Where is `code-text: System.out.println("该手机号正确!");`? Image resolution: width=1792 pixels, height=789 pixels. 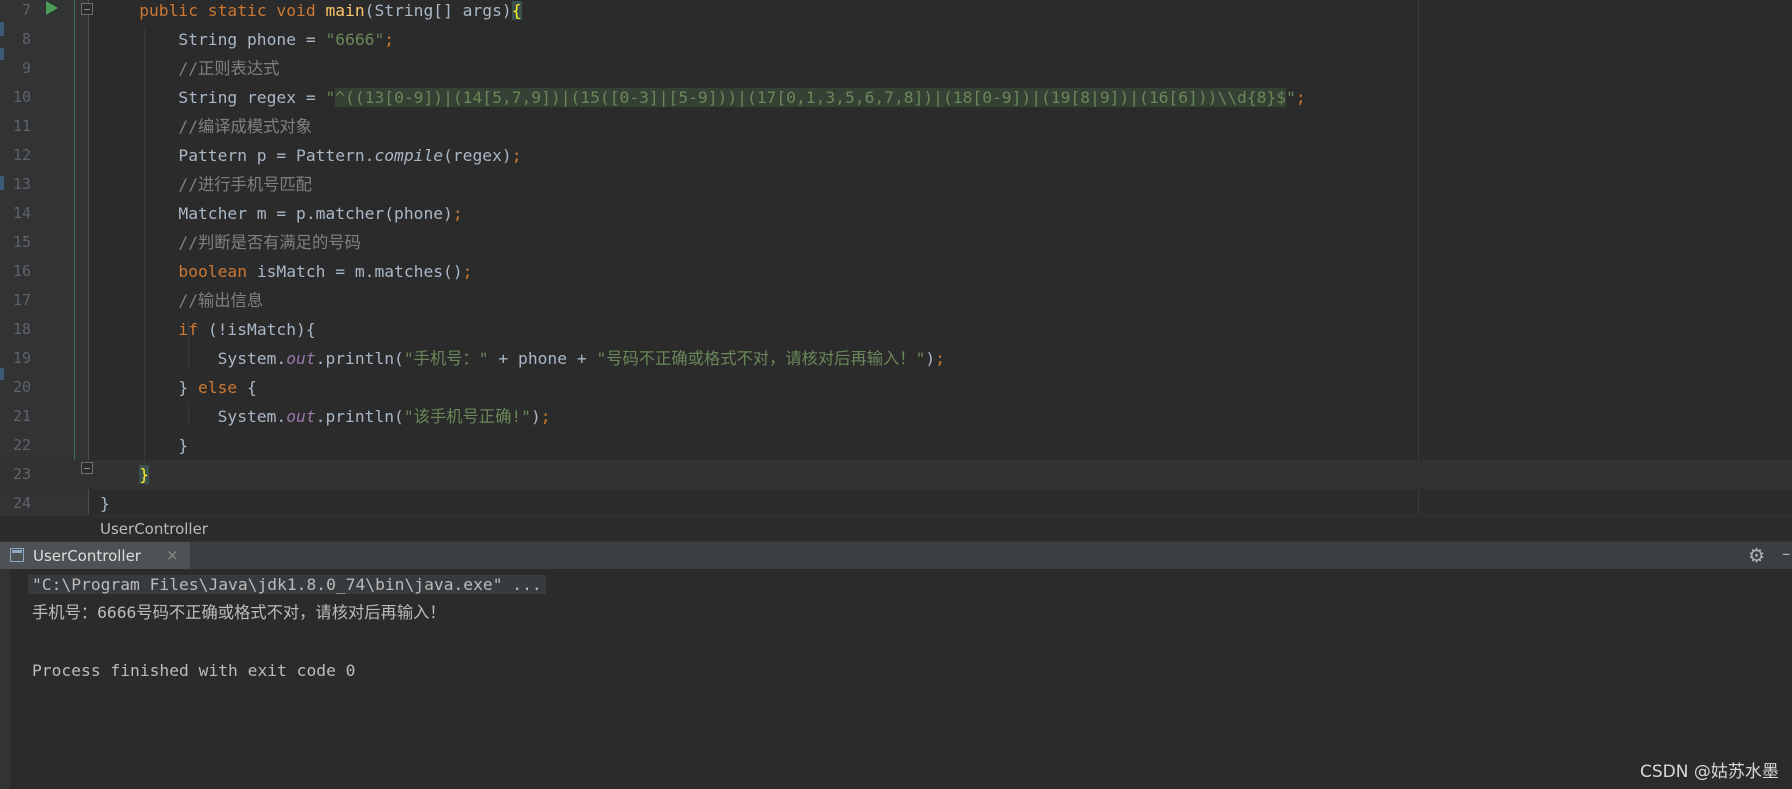
code-text: System.out.println("该手机号正确!"); is located at coordinates (384, 416).